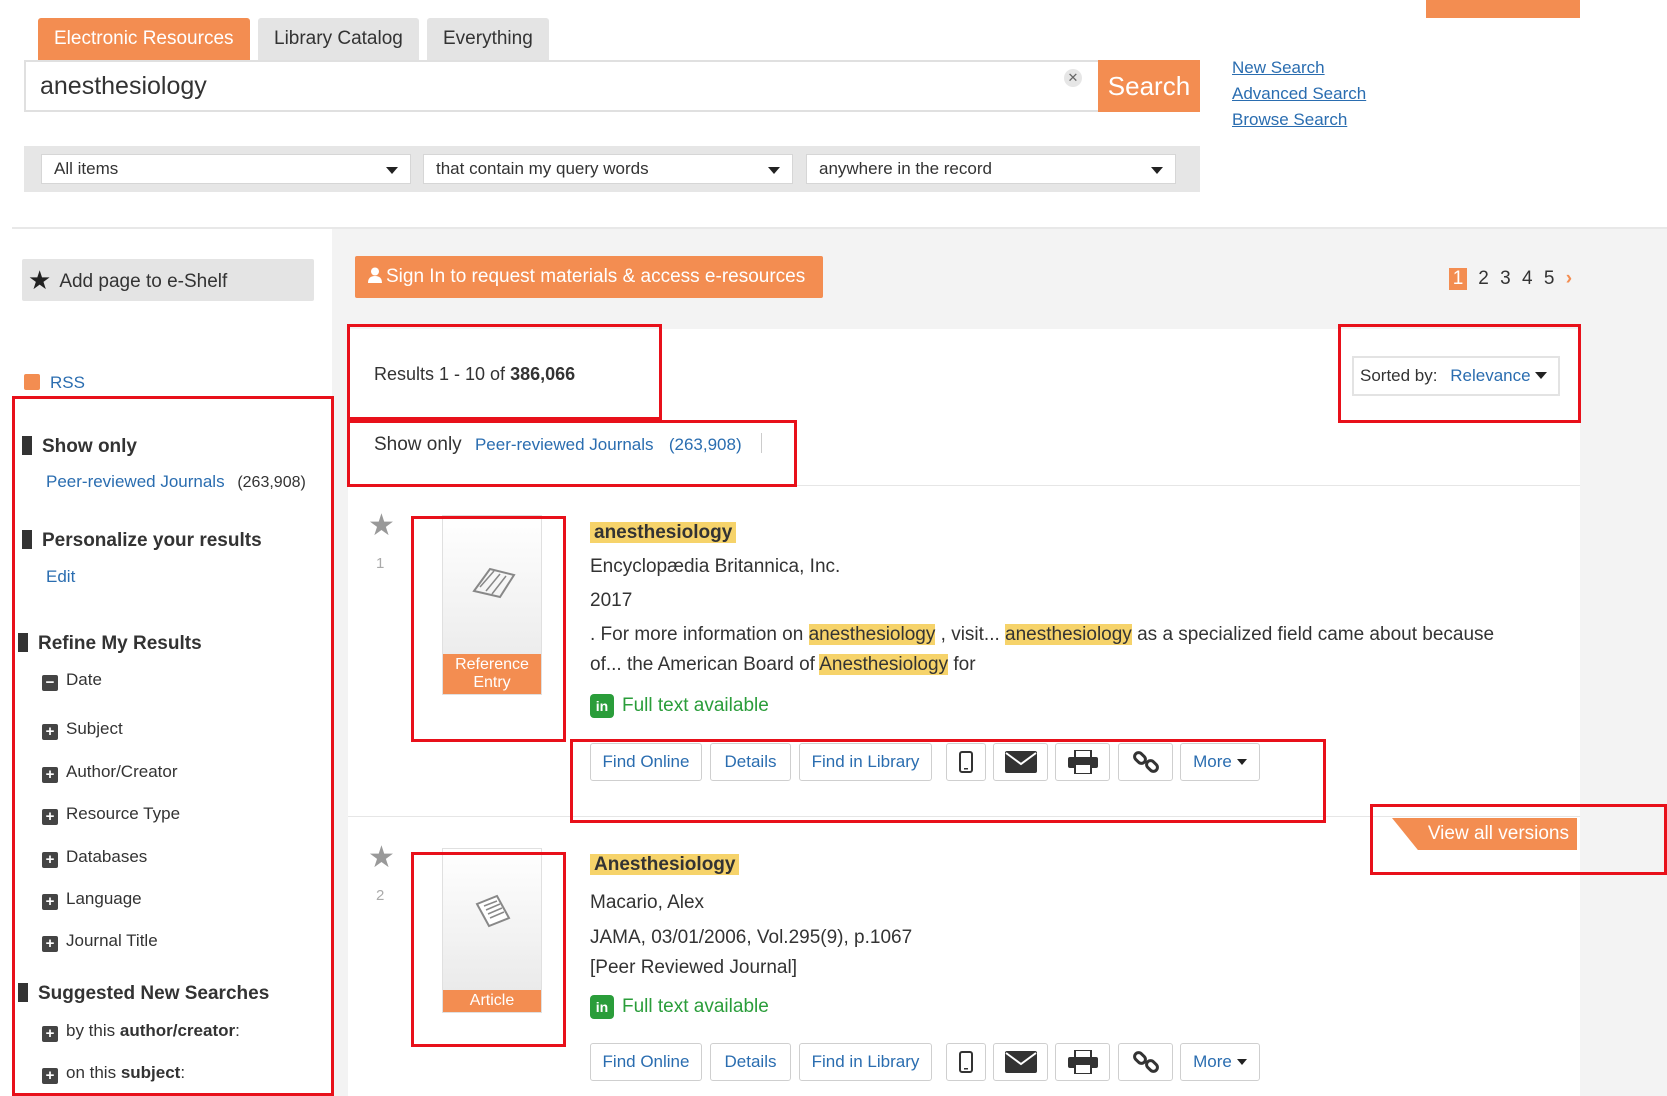 This screenshot has height=1096, width=1667. What do you see at coordinates (67, 382) in the screenshot?
I see `rss-label: RSS` at bounding box center [67, 382].